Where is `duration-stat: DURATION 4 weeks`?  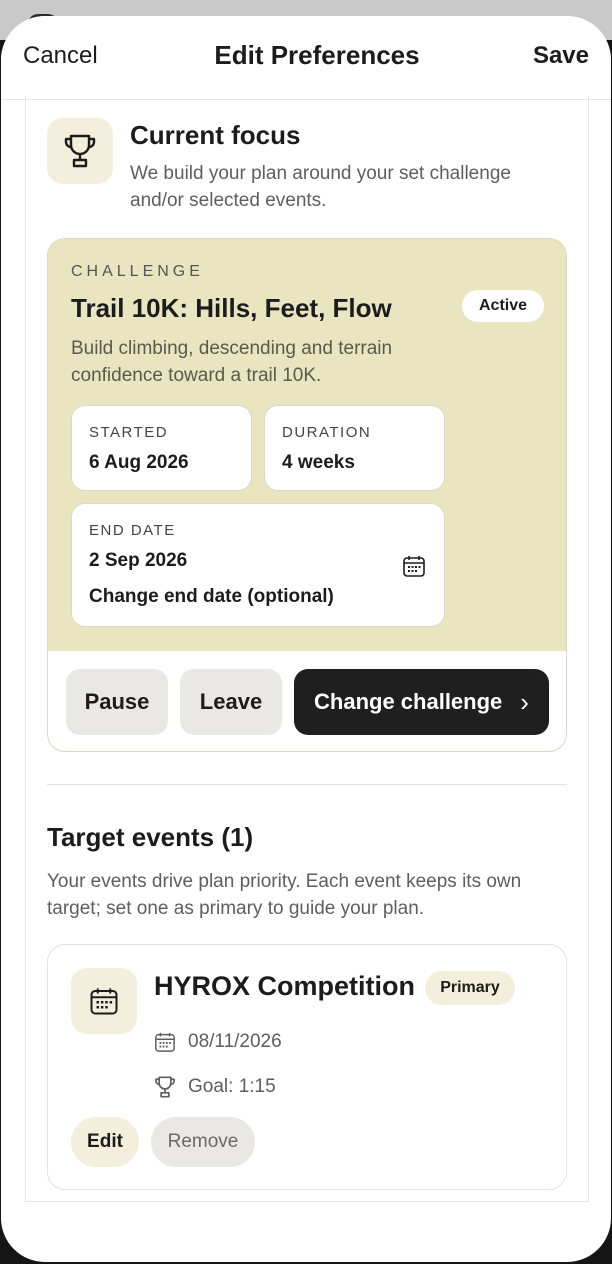
duration-stat: DURATION 4 weeks is located at coordinates (354, 448).